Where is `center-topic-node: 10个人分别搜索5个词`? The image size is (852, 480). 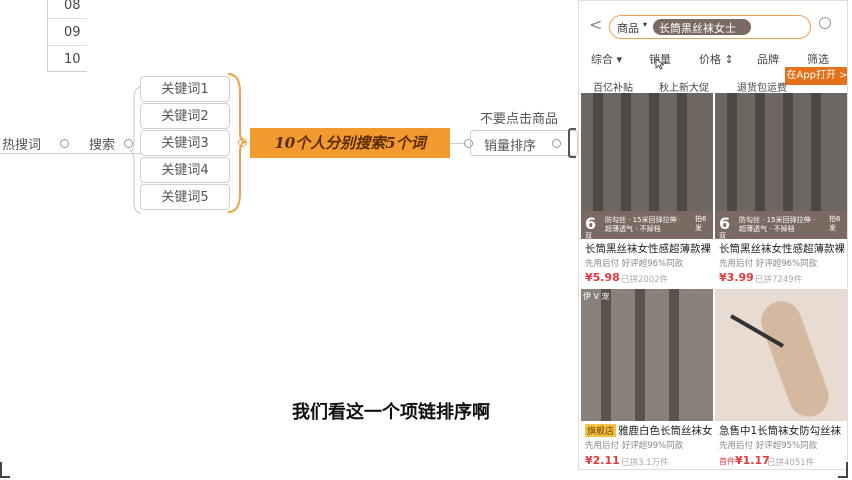
center-topic-node: 10个人分别搜索5个词 is located at coordinates (350, 143).